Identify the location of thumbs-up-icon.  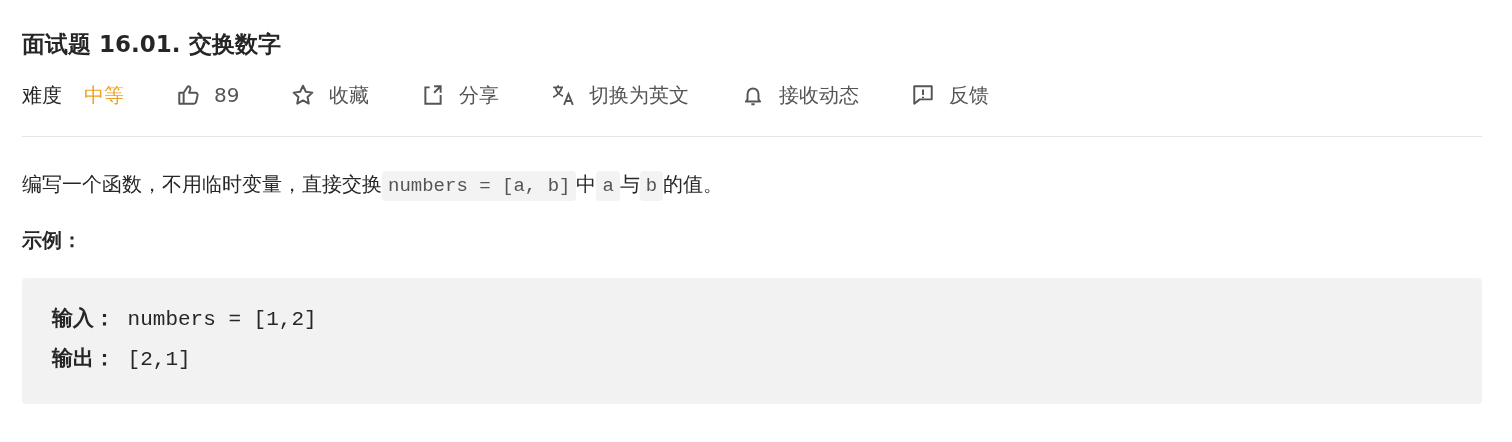
(188, 95).